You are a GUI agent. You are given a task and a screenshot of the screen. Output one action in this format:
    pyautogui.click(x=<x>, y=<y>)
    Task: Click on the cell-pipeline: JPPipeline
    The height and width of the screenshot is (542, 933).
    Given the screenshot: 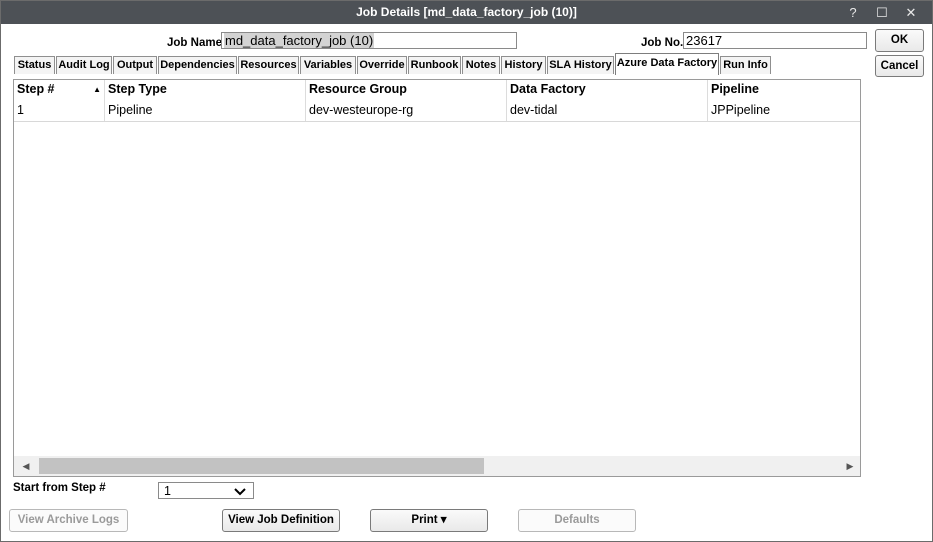 What is the action you would take?
    pyautogui.click(x=741, y=110)
    